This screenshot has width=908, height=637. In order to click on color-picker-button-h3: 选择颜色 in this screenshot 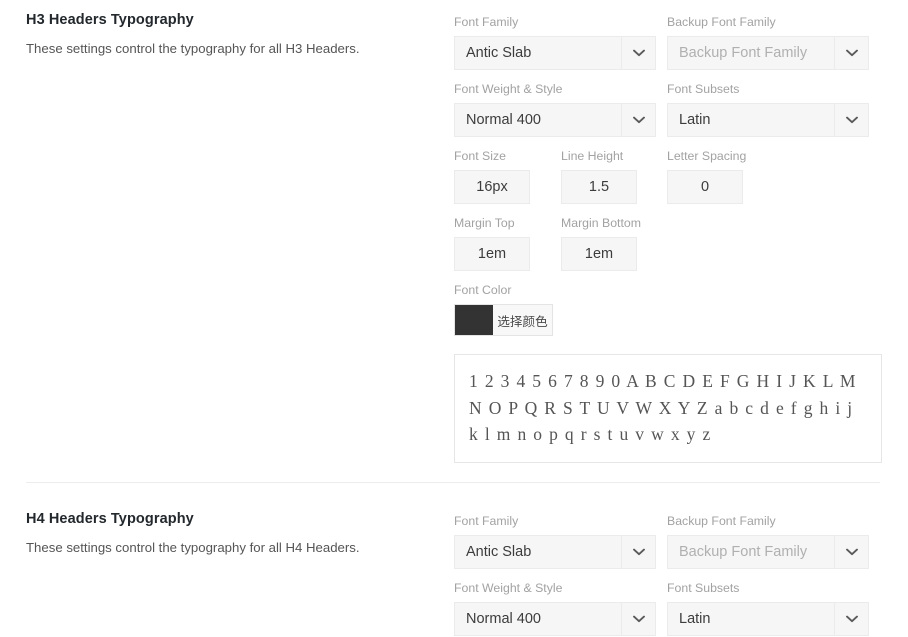, I will do `click(503, 320)`.